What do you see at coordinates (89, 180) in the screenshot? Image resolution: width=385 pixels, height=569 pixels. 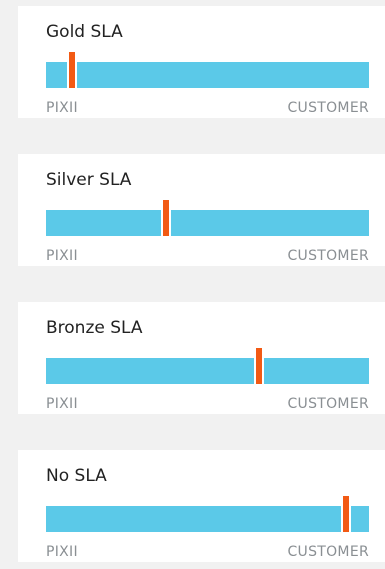 I see `sla-title: Silver SLA` at bounding box center [89, 180].